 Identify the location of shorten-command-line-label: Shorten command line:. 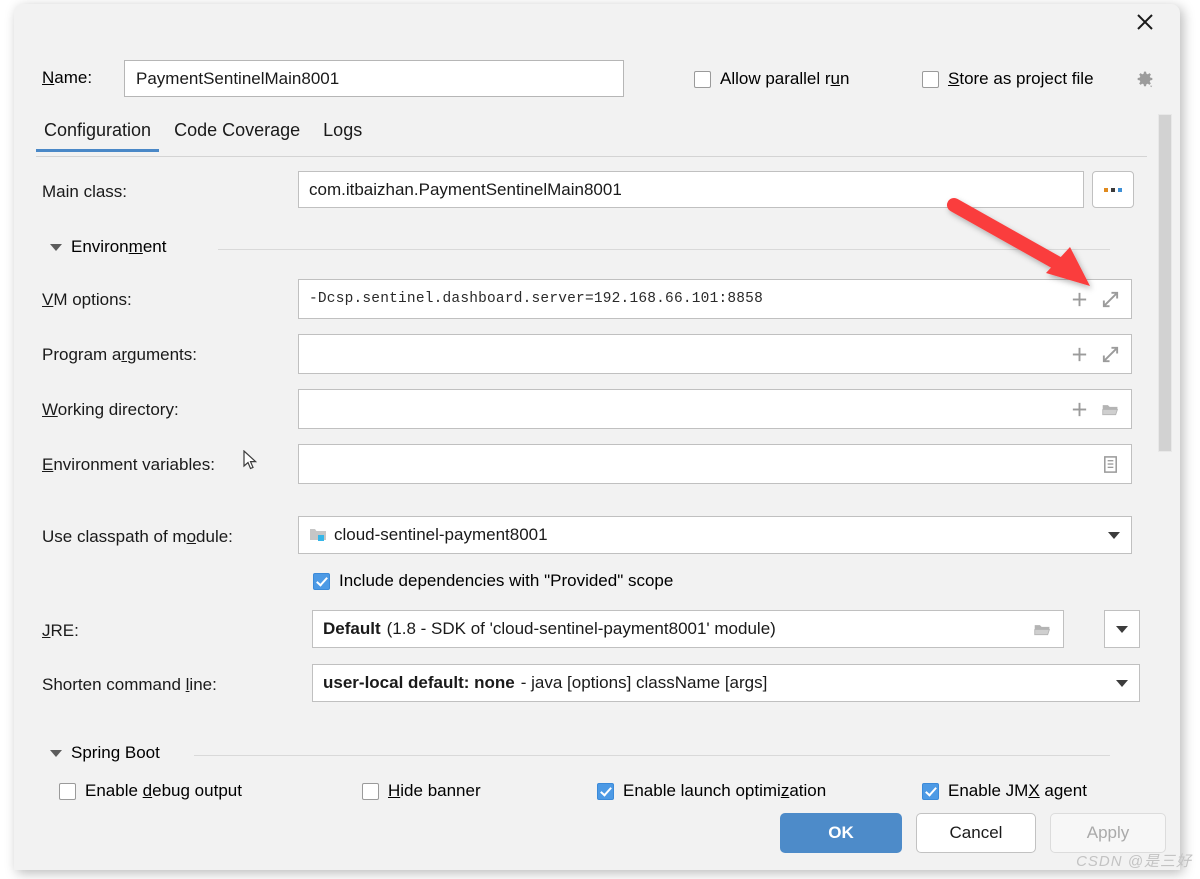
(129, 684).